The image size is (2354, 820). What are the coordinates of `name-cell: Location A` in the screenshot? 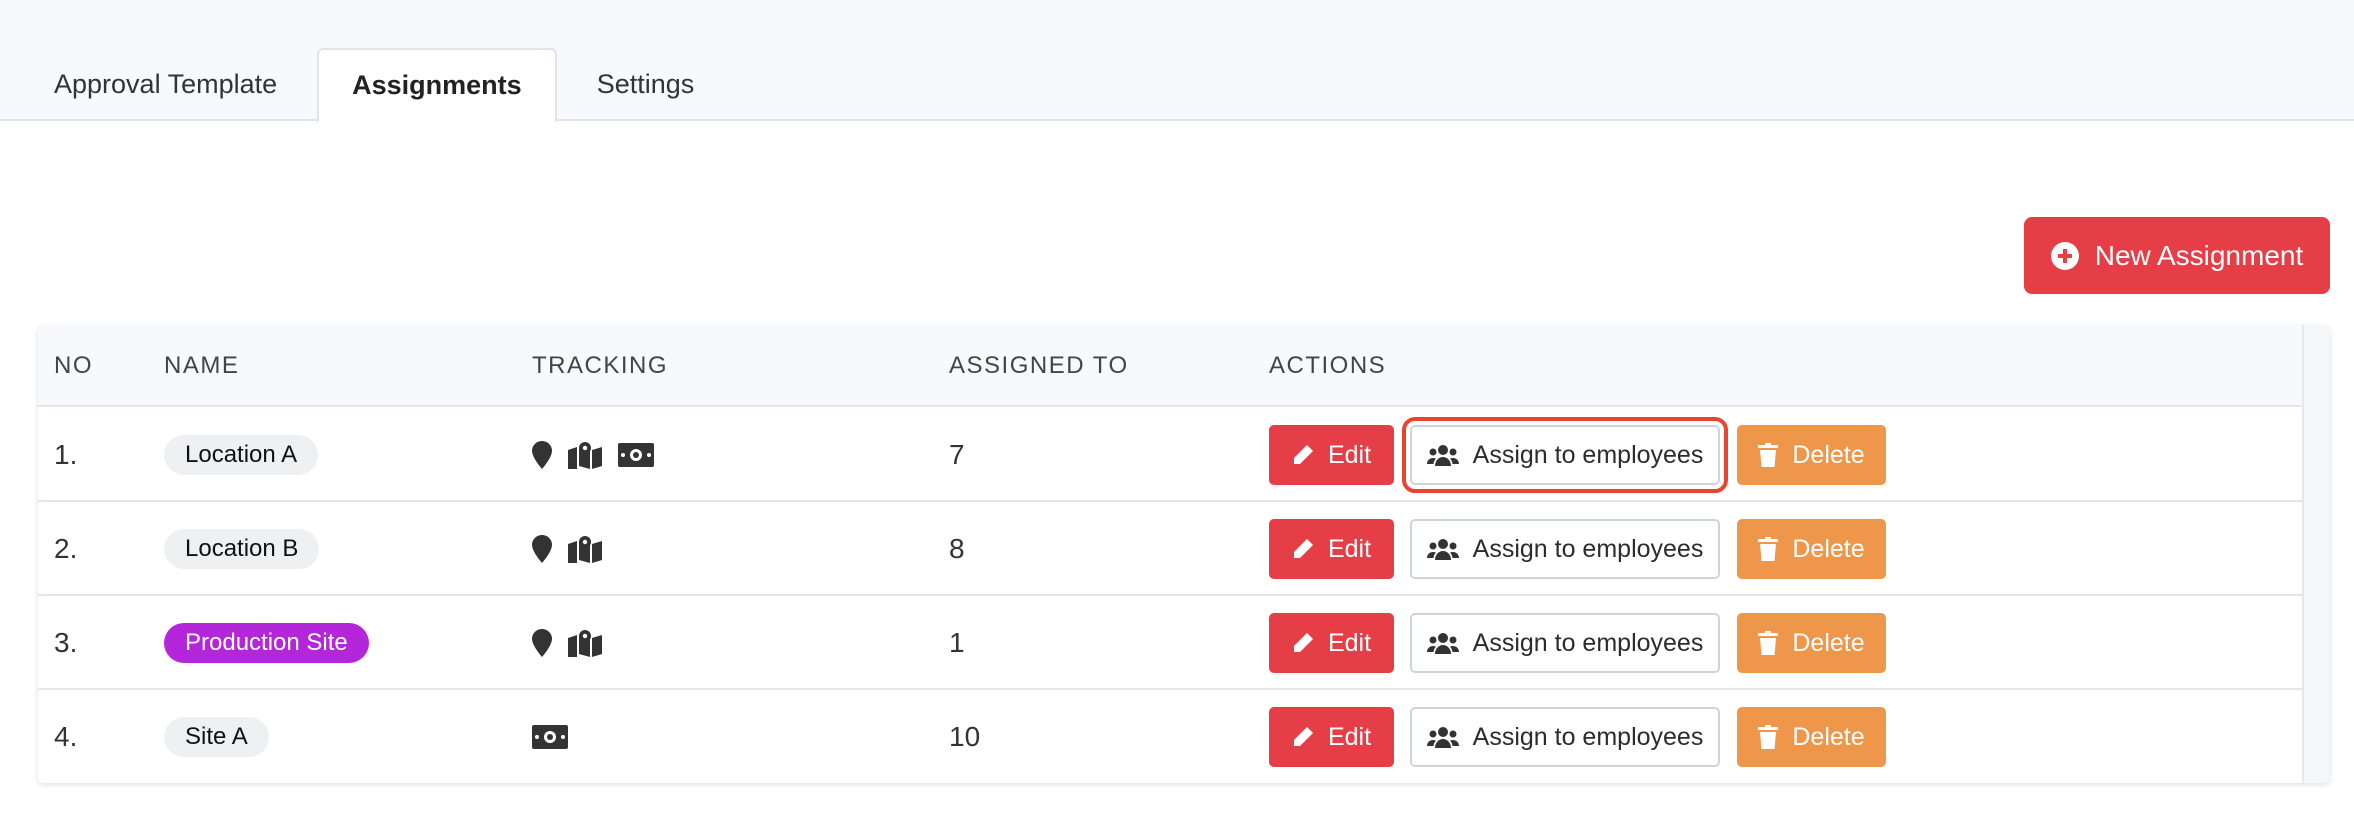 It's located at (241, 455).